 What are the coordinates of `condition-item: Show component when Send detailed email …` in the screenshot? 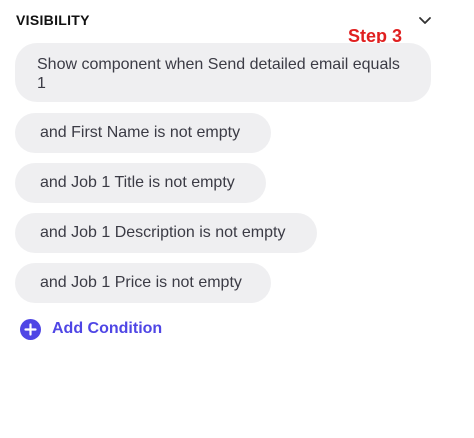 It's located at (223, 72).